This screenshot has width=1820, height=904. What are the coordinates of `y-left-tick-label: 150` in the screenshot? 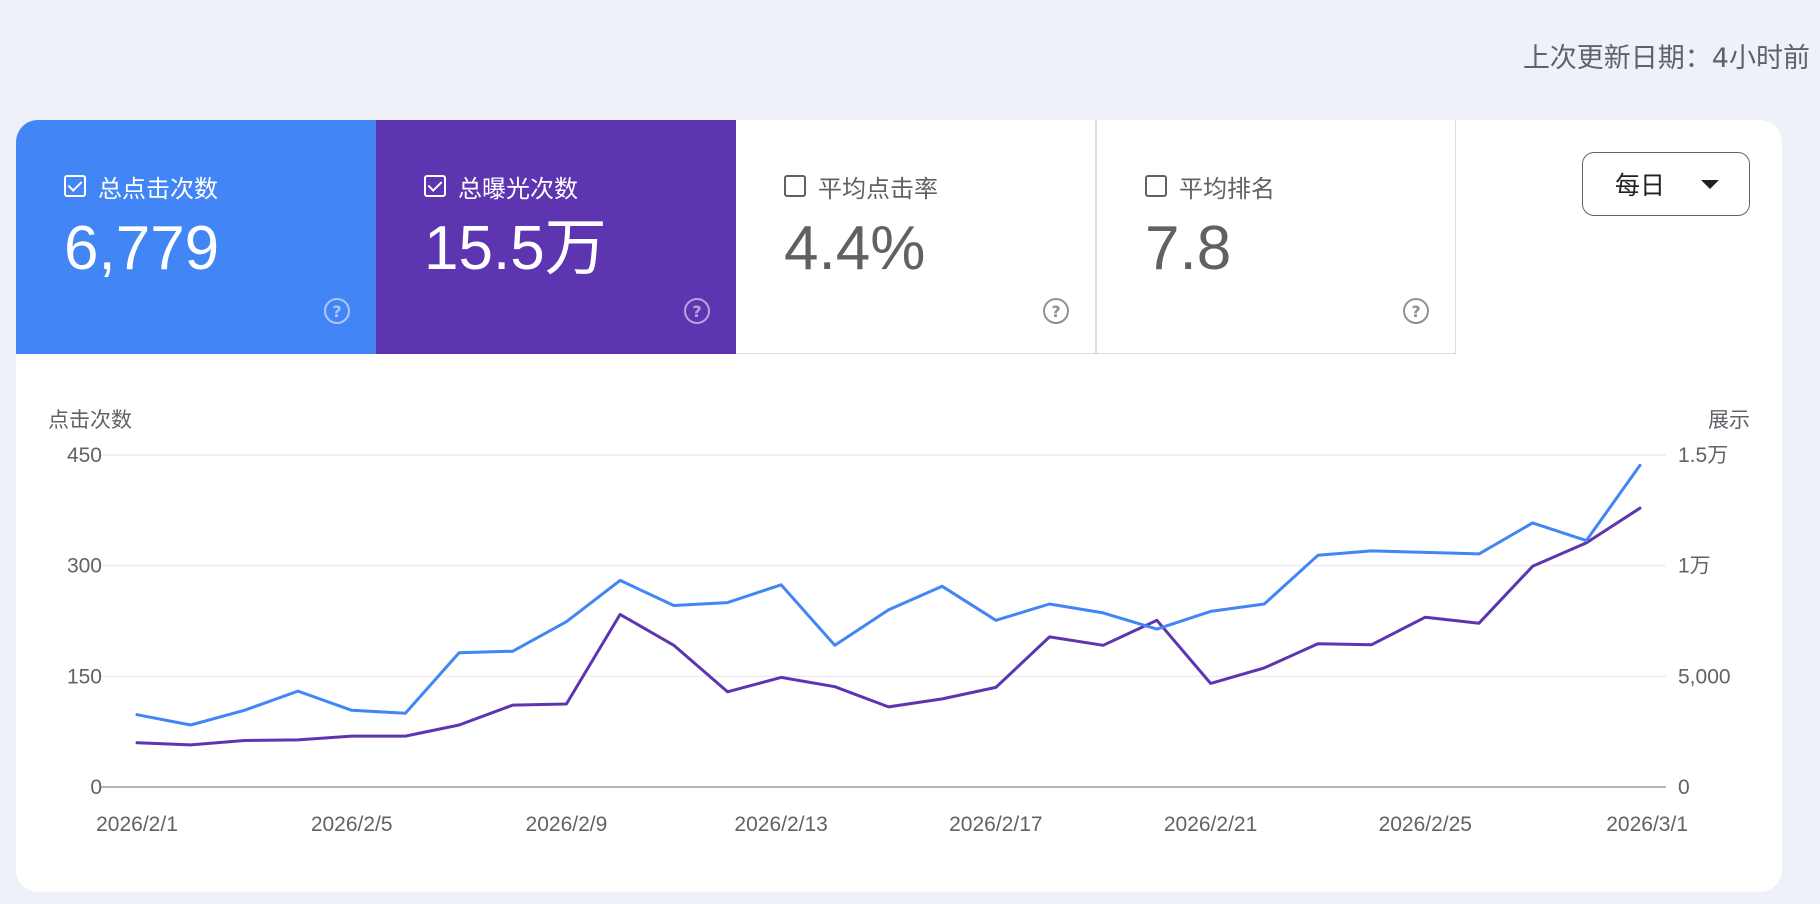 It's located at (84, 676).